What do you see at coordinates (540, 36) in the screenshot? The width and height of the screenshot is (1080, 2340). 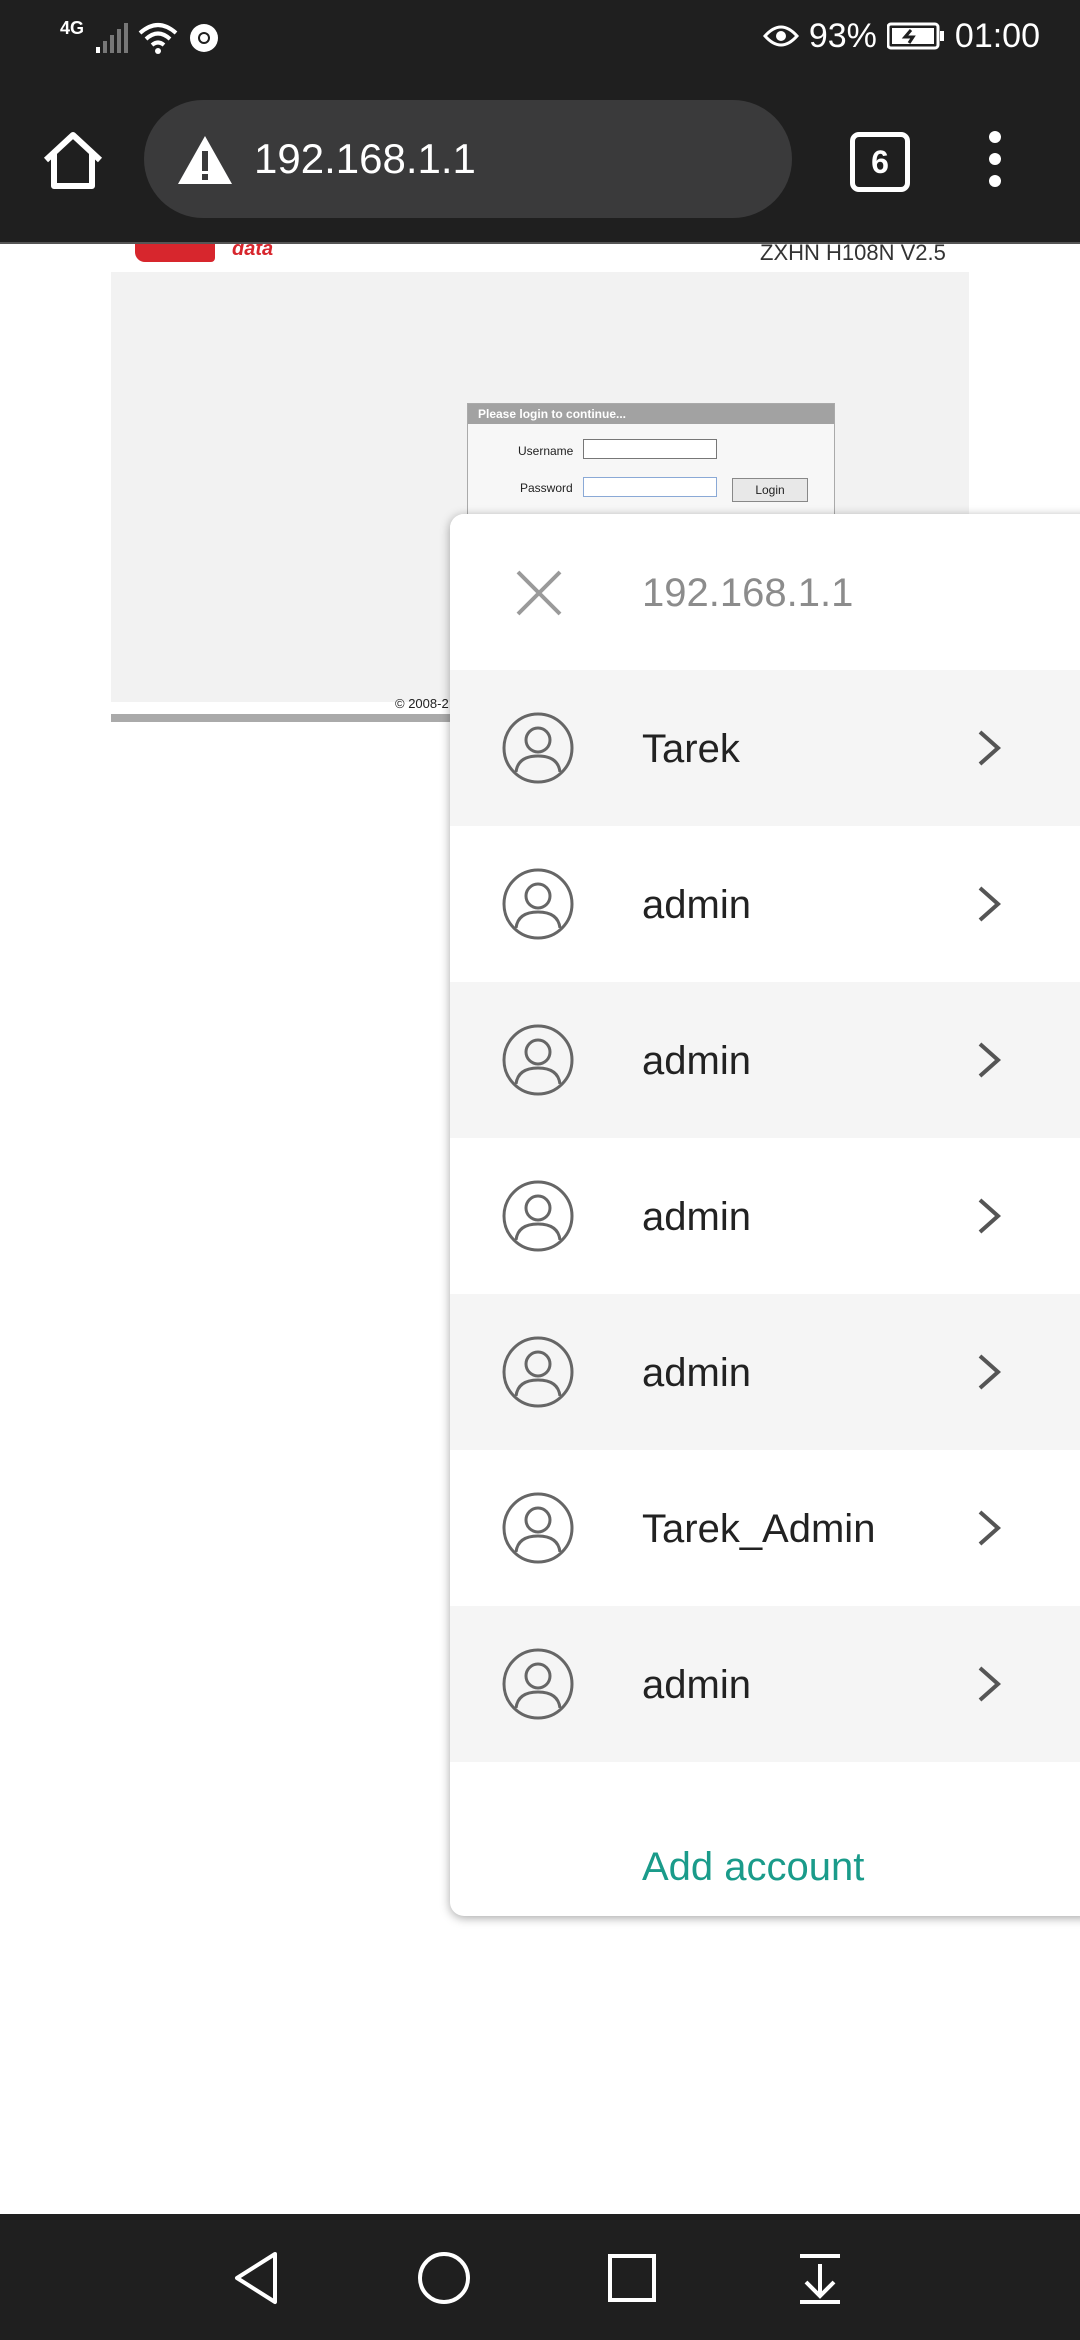 I see `status-bar: 4G 93% 01:00` at bounding box center [540, 36].